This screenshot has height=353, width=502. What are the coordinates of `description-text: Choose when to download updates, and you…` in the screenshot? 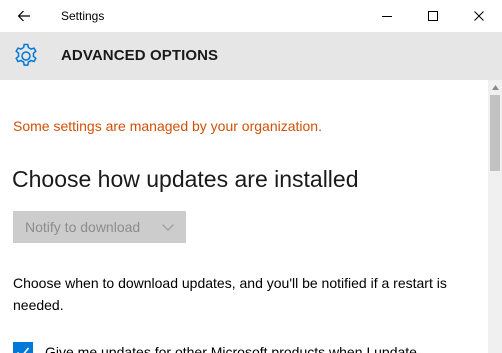 It's located at (230, 294).